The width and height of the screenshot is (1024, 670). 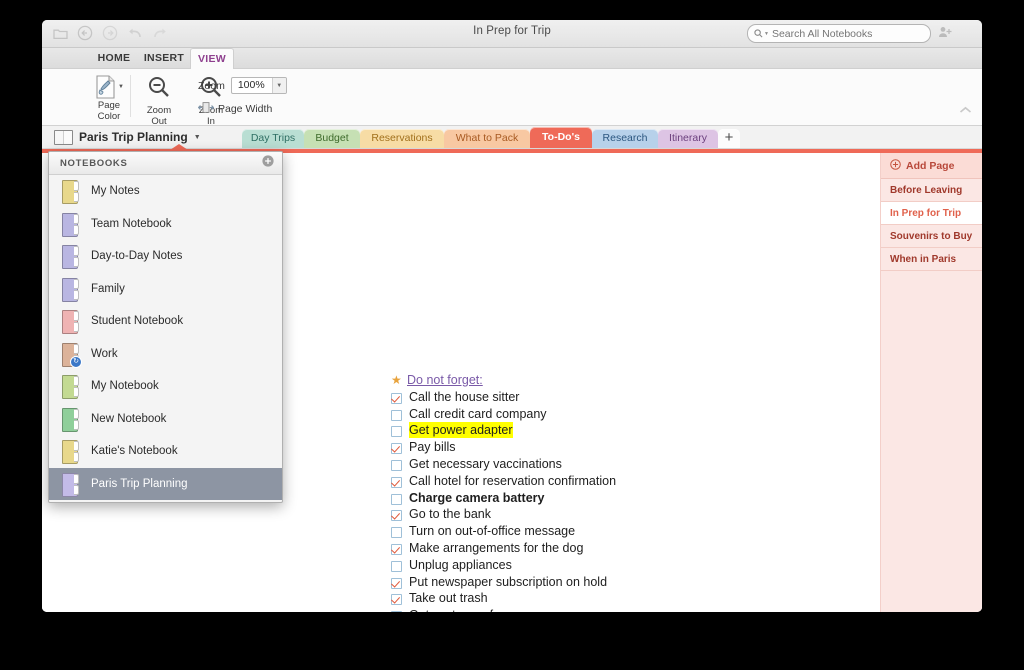 What do you see at coordinates (165, 163) in the screenshot?
I see `notebooks-panel-header: NOTEBOOKS` at bounding box center [165, 163].